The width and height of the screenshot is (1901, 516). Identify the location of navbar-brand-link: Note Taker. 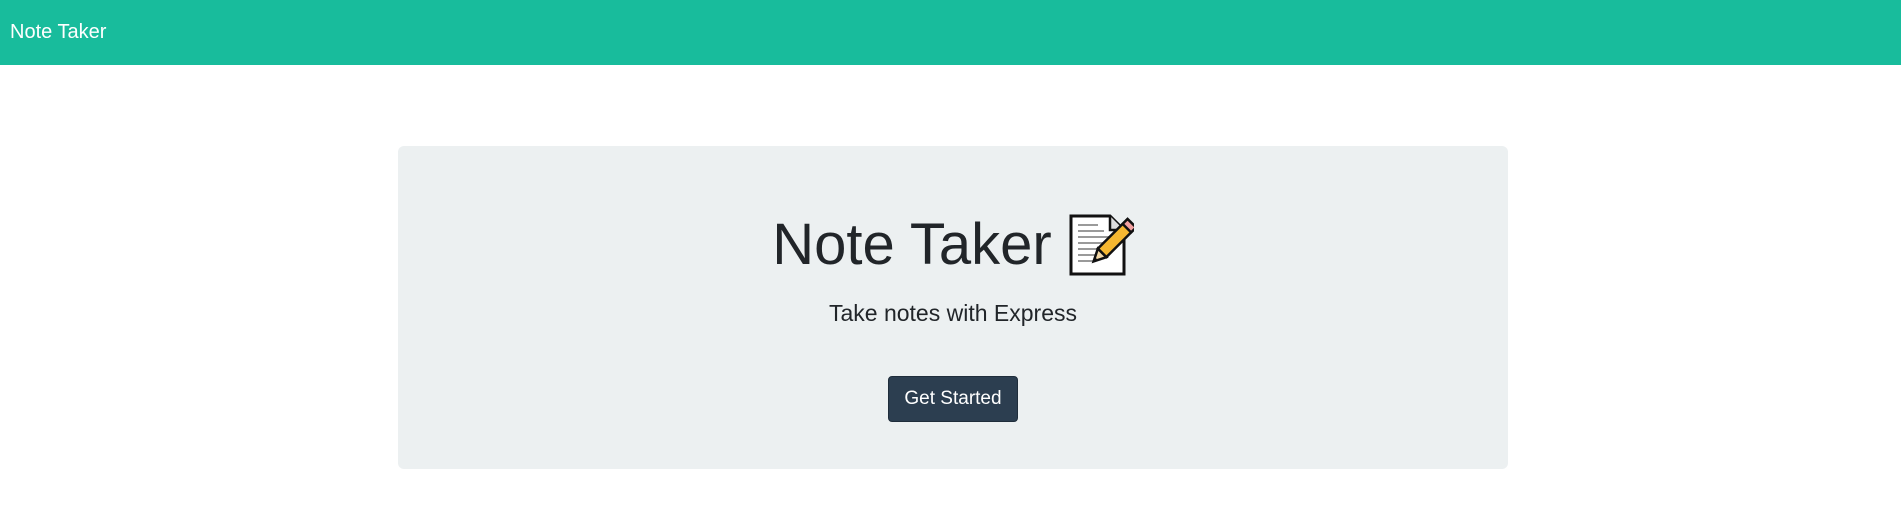
(58, 32).